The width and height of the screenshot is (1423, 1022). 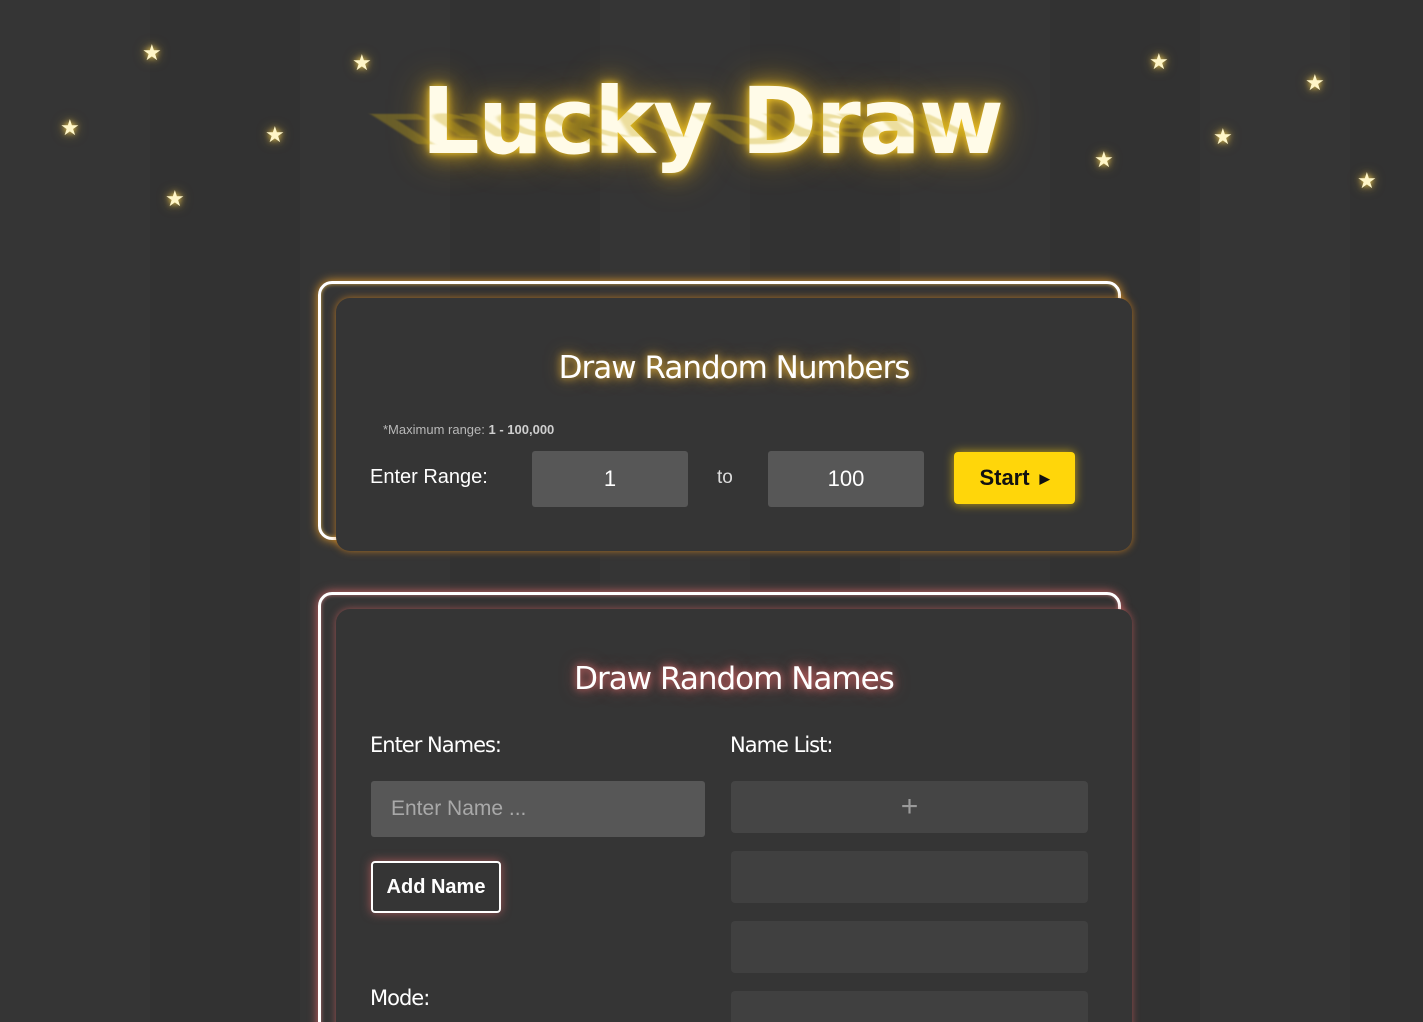 What do you see at coordinates (734, 679) in the screenshot?
I see `draw-names-title: Draw Random Names` at bounding box center [734, 679].